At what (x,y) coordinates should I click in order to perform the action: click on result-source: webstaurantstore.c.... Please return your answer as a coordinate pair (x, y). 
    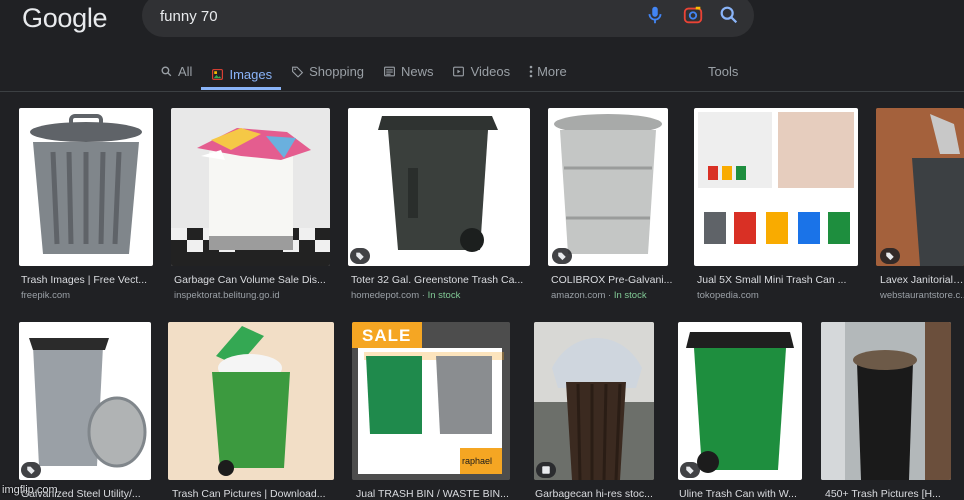
    Looking at the image, I should click on (922, 295).